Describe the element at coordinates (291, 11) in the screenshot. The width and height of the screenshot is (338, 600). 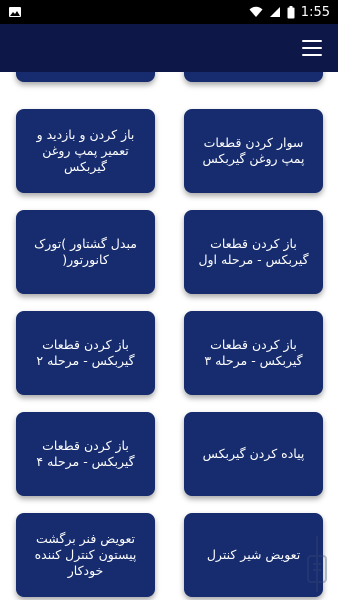
I see `battery-icon` at that location.